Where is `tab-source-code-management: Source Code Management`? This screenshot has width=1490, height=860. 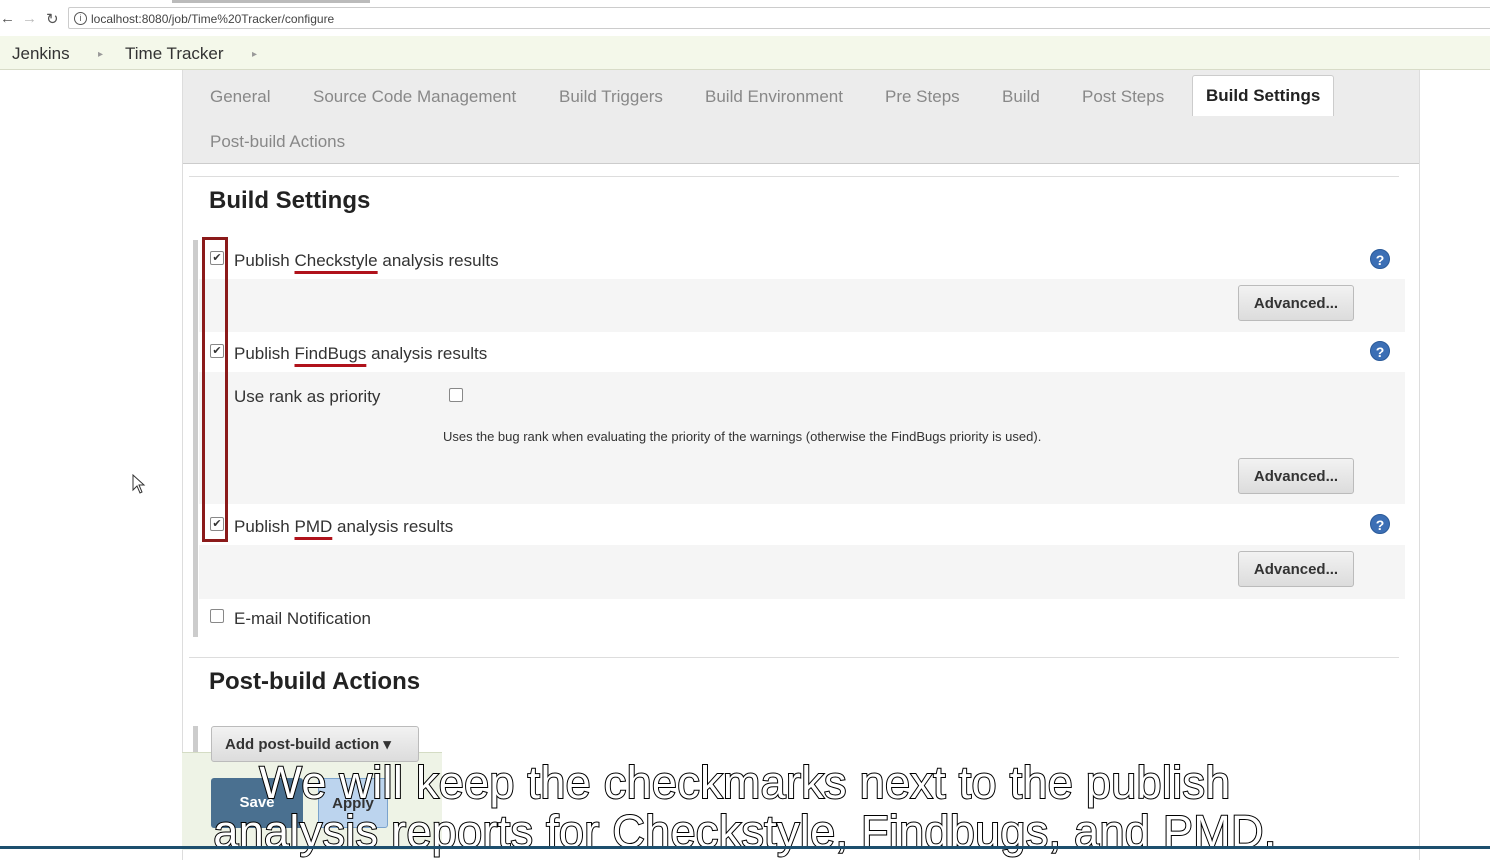
tab-source-code-management: Source Code Management is located at coordinates (414, 97).